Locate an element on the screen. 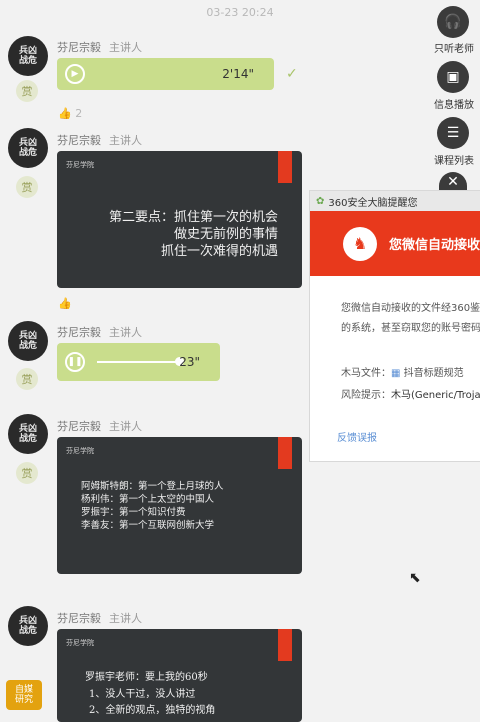  popup-body-line: 您微信自动接收的文件经360鉴 is located at coordinates (410, 308).